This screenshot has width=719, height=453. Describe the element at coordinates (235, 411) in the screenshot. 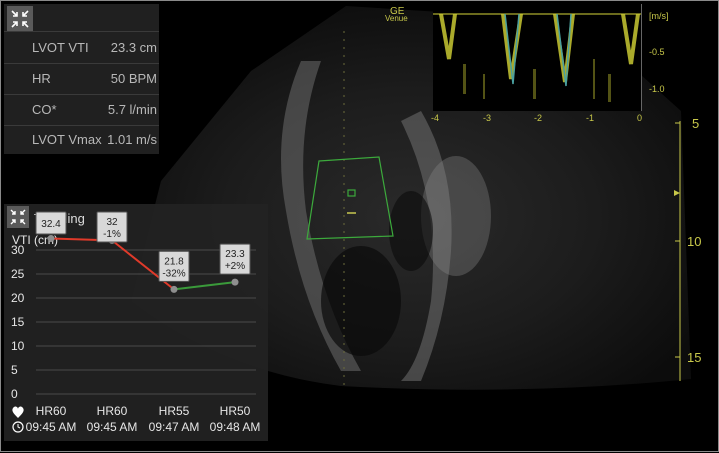

I see `x-tick-hr: HR50` at that location.